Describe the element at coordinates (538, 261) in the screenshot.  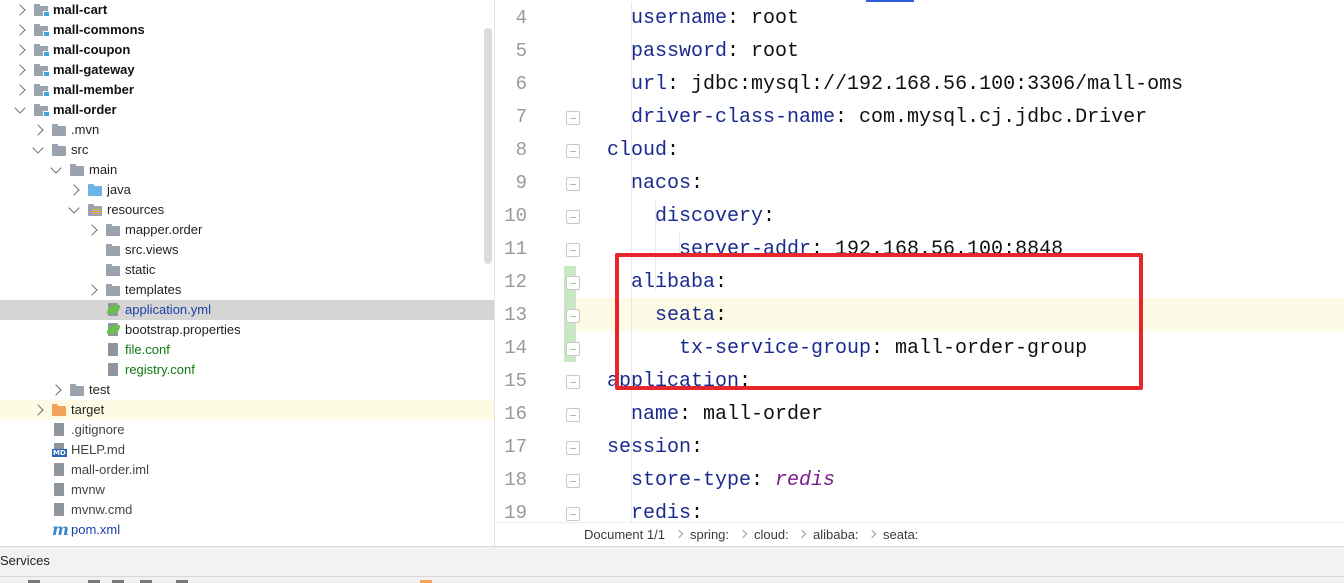
I see `editor-gutter: 4 5 6 7 8 9 10 11 12 13 14 15 16 17 18 19` at that location.